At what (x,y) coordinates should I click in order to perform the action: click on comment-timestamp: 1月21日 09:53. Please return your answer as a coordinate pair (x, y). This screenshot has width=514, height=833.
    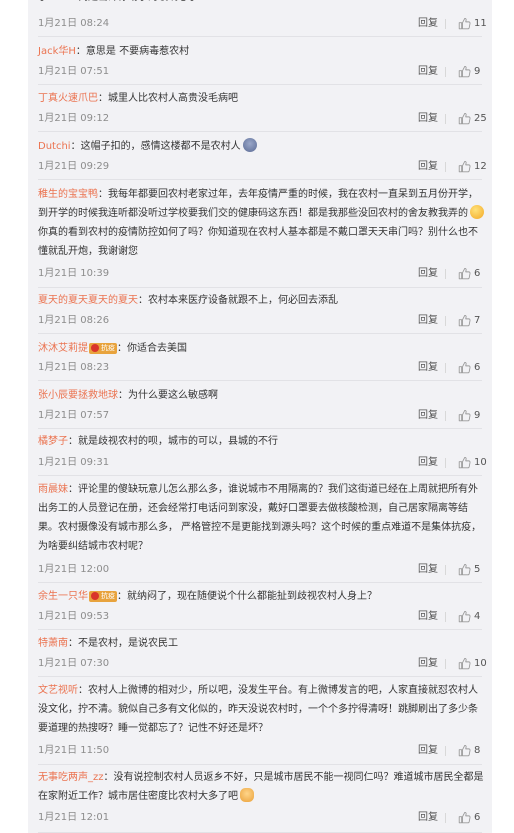
    Looking at the image, I should click on (74, 616).